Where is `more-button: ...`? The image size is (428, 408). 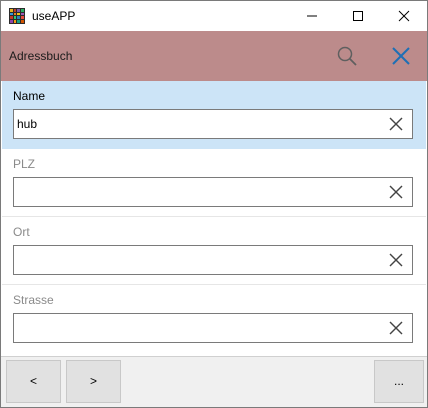
more-button: ... is located at coordinates (399, 381).